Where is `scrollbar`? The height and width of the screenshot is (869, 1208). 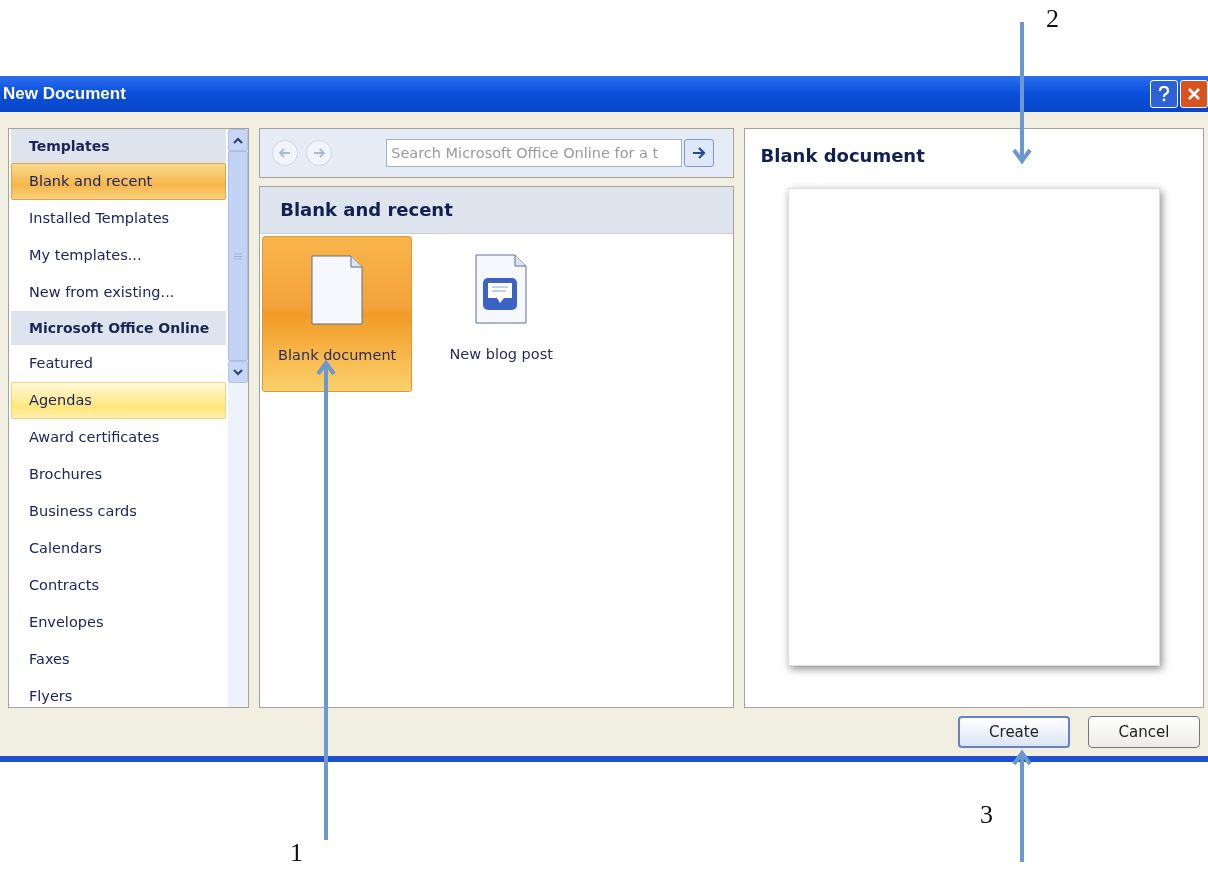
scrollbar is located at coordinates (238, 418).